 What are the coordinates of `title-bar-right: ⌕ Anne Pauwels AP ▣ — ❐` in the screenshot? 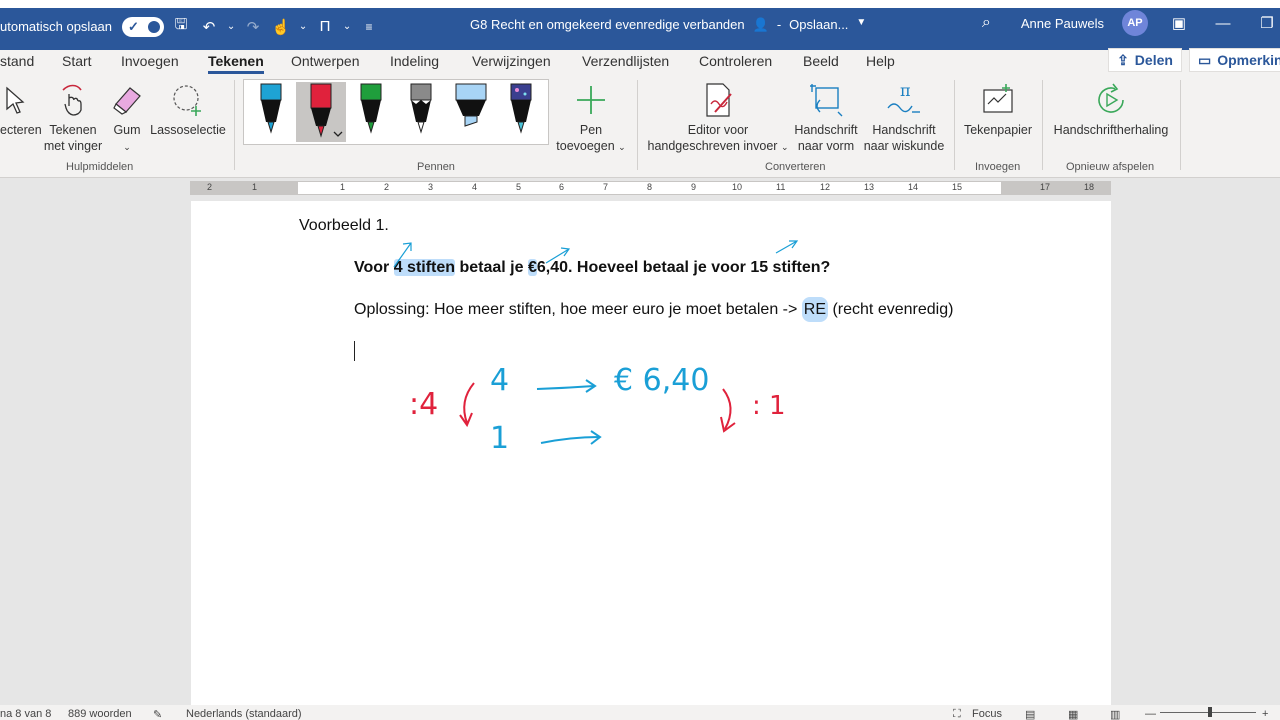 It's located at (1131, 23).